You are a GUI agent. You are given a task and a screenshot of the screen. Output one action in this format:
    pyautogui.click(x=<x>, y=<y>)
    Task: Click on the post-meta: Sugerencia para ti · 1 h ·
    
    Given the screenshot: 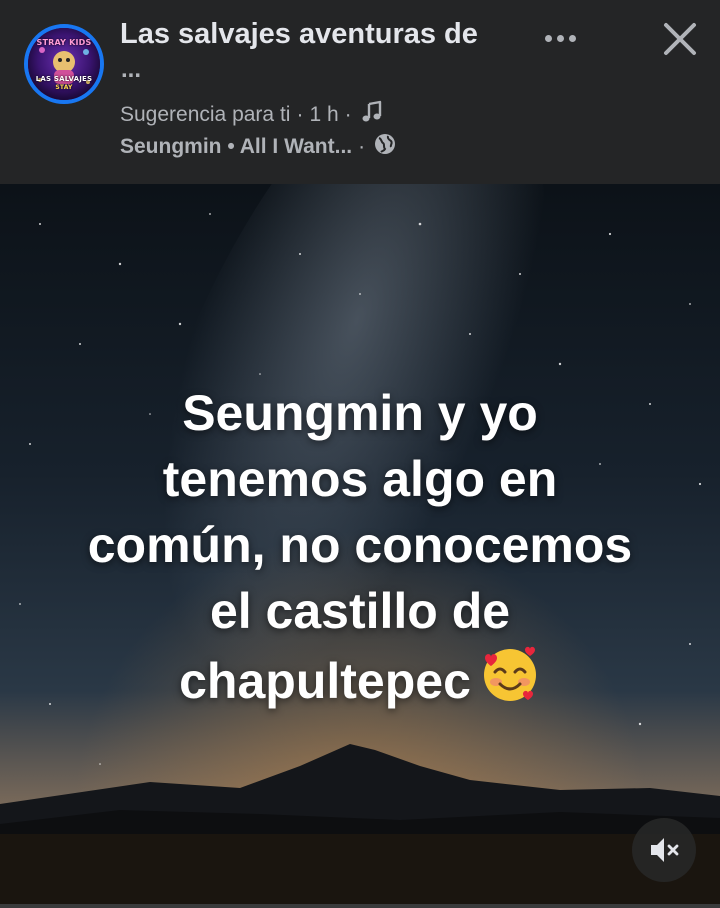 What is the action you would take?
    pyautogui.click(x=252, y=115)
    